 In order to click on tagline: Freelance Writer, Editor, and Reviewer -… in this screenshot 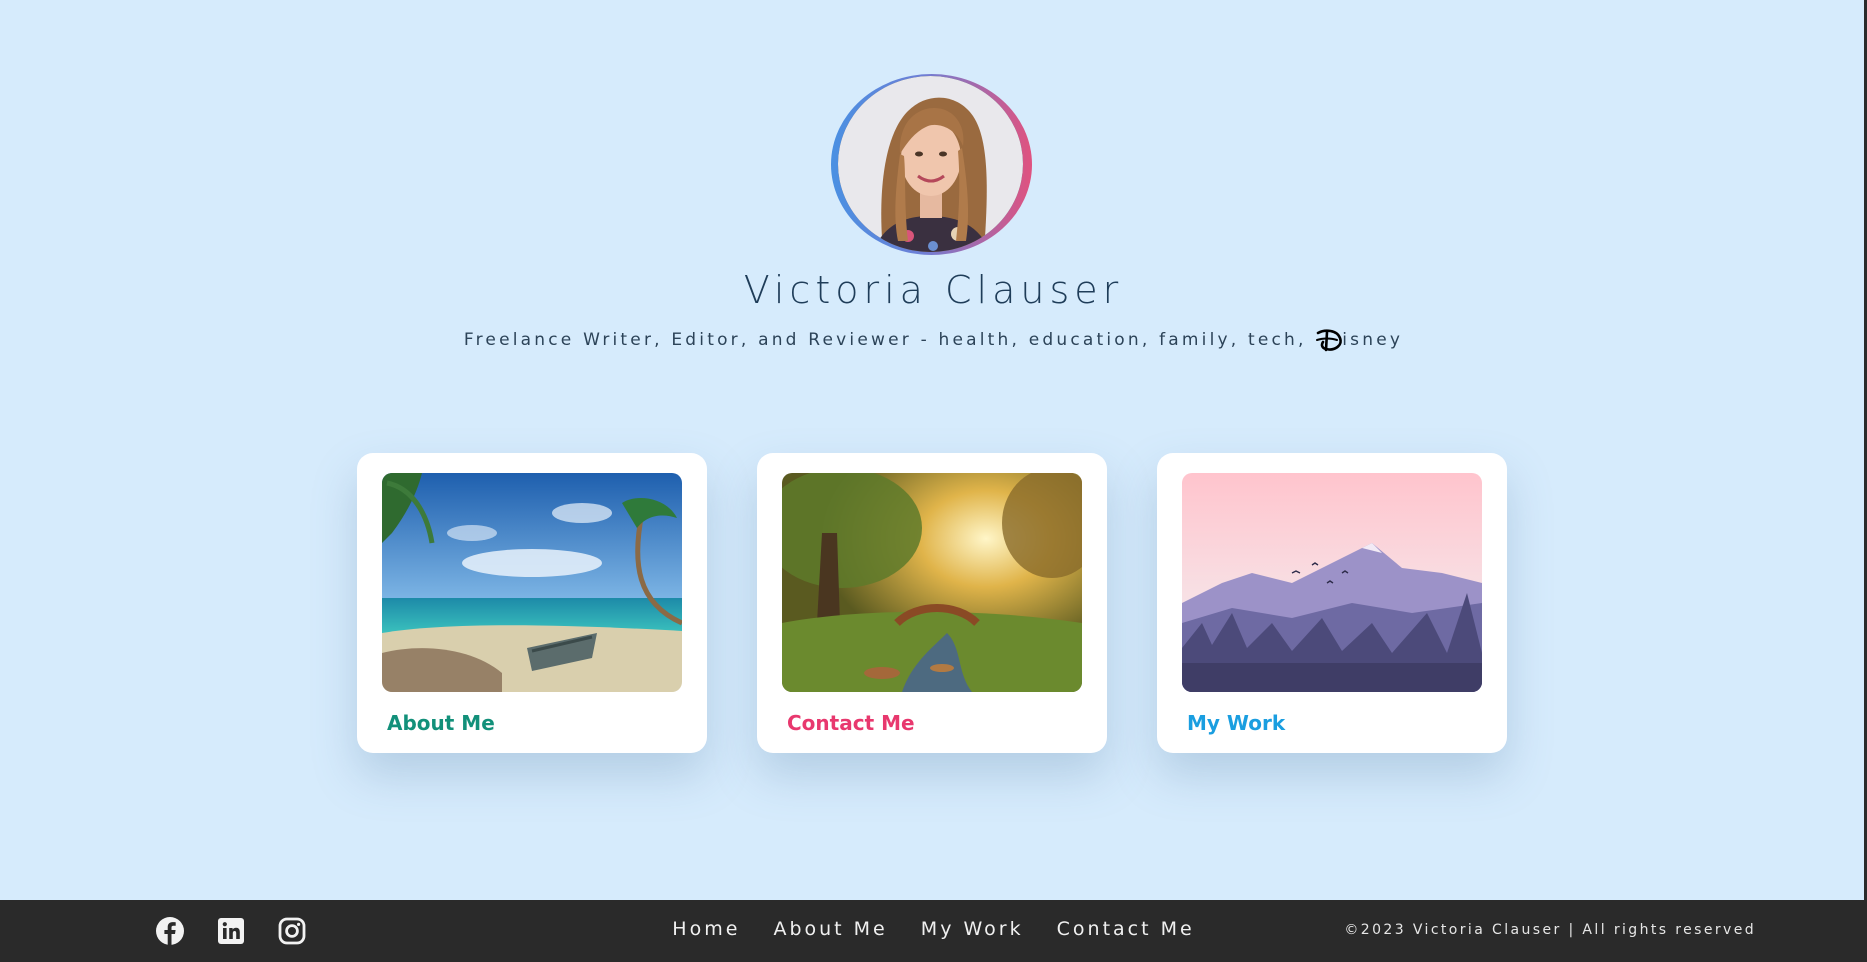, I will do `click(933, 340)`.